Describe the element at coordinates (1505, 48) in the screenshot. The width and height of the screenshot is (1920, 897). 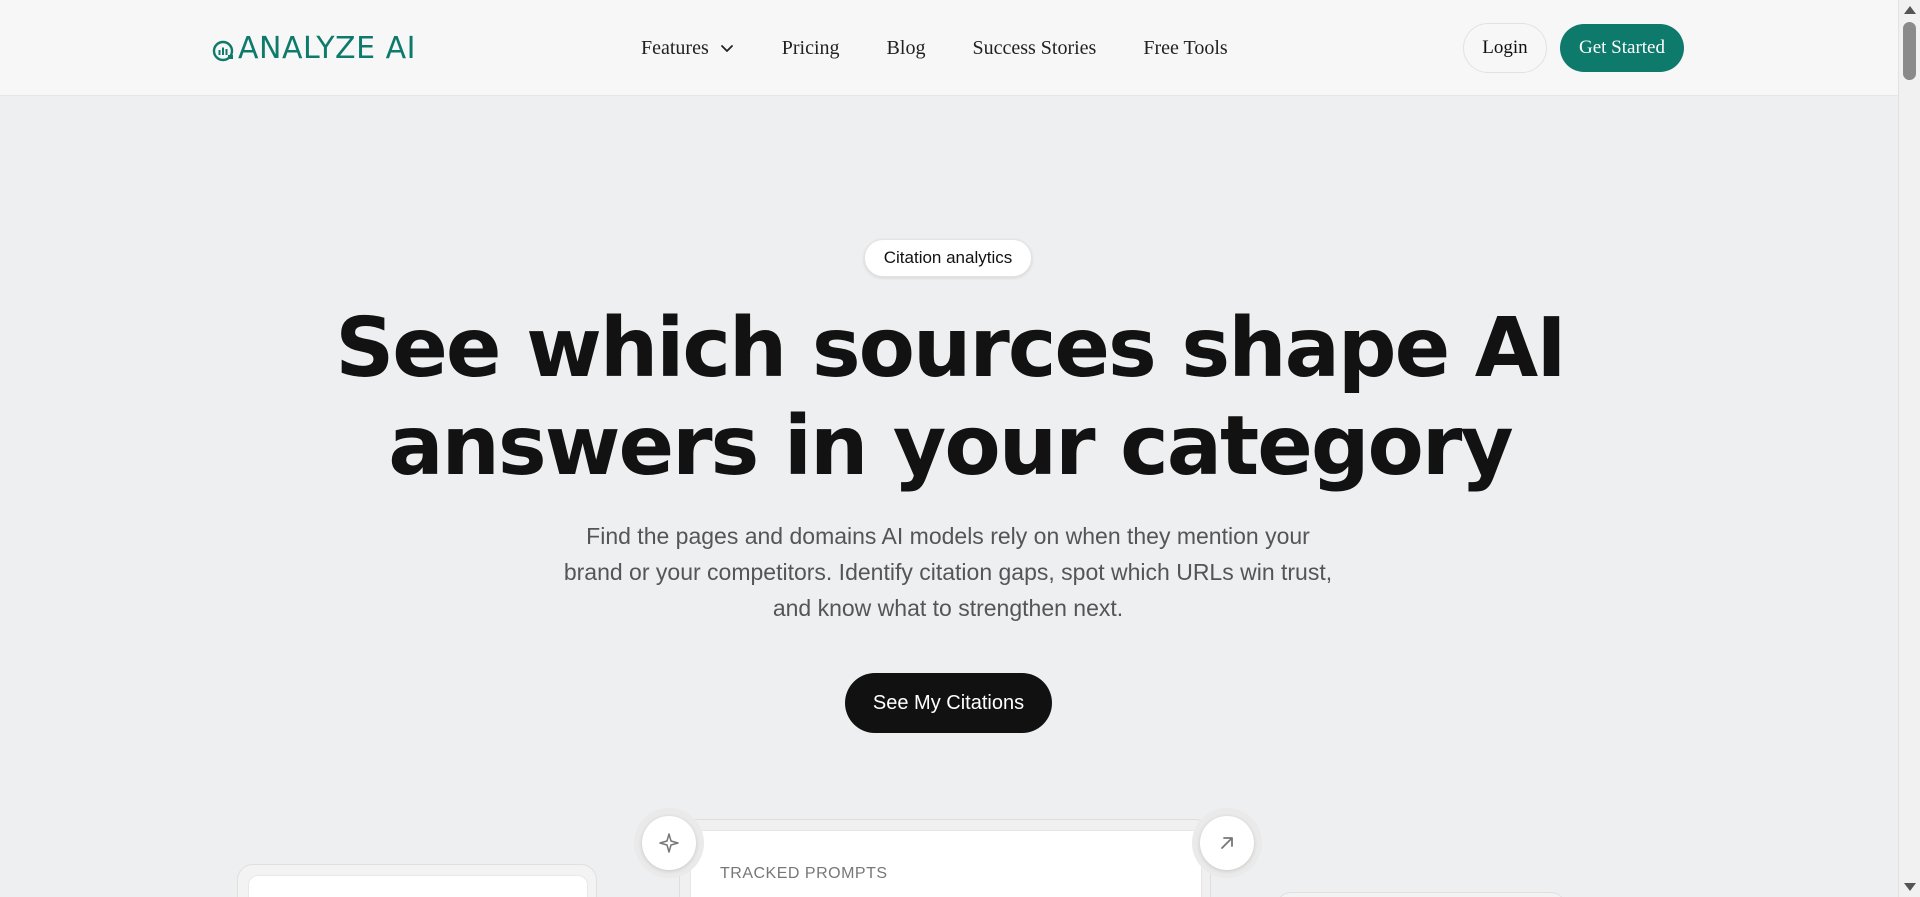
I see `login-button: Login` at that location.